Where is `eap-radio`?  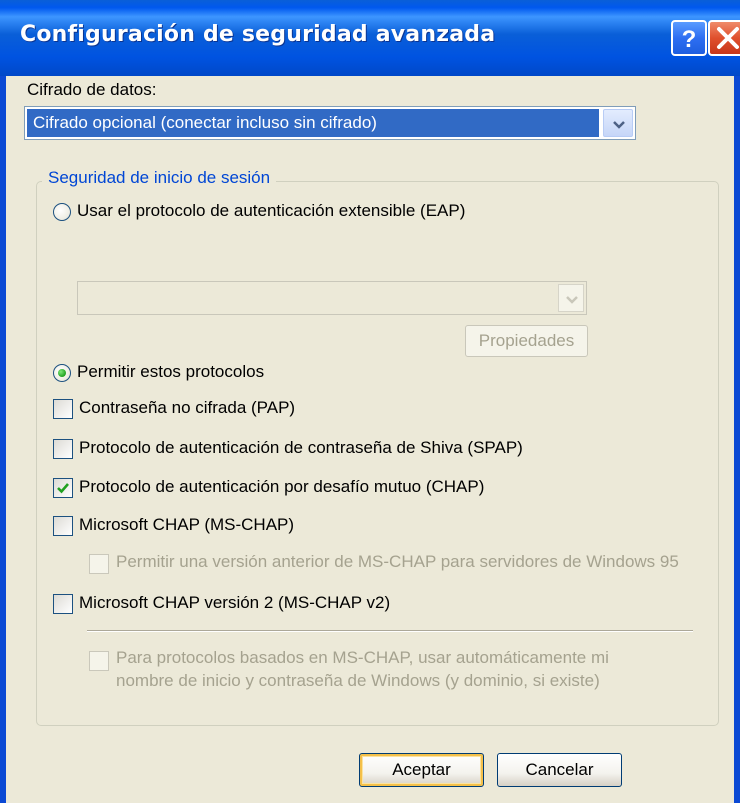
eap-radio is located at coordinates (62, 212).